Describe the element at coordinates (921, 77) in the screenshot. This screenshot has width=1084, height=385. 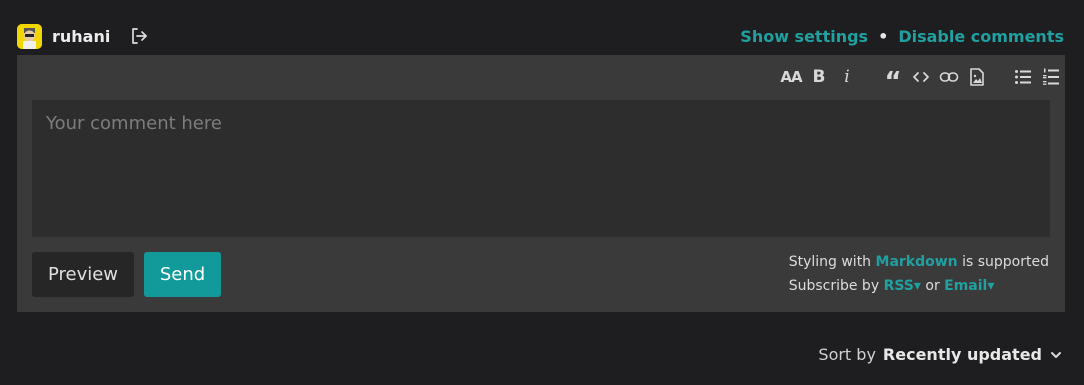
I see `code-icon` at that location.